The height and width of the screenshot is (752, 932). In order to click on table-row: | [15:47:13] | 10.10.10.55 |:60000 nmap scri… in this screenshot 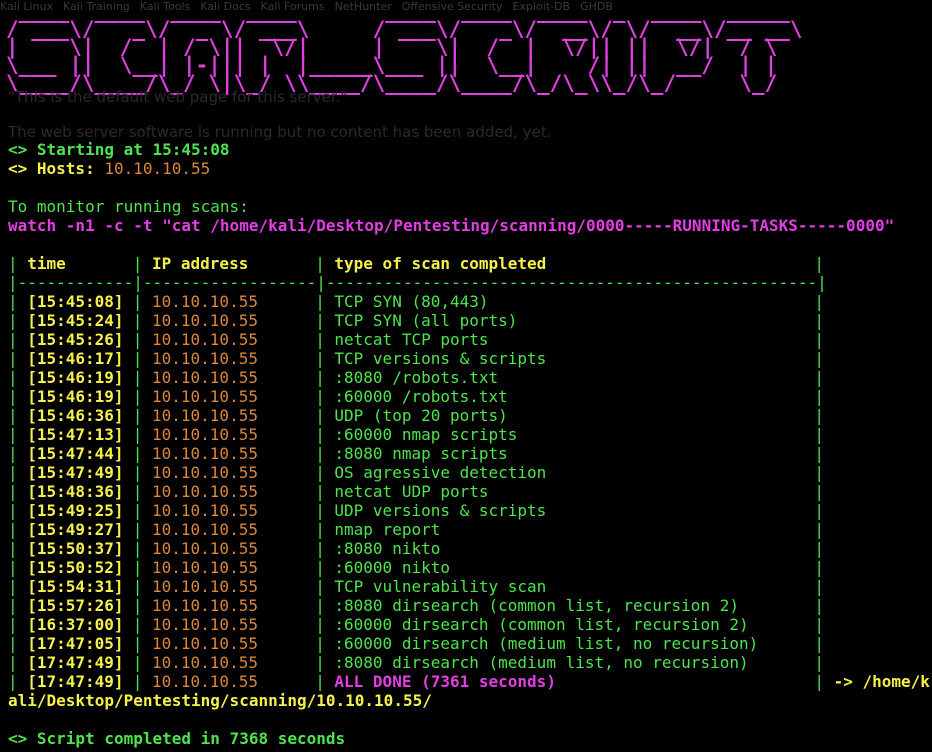, I will do `click(470, 434)`.